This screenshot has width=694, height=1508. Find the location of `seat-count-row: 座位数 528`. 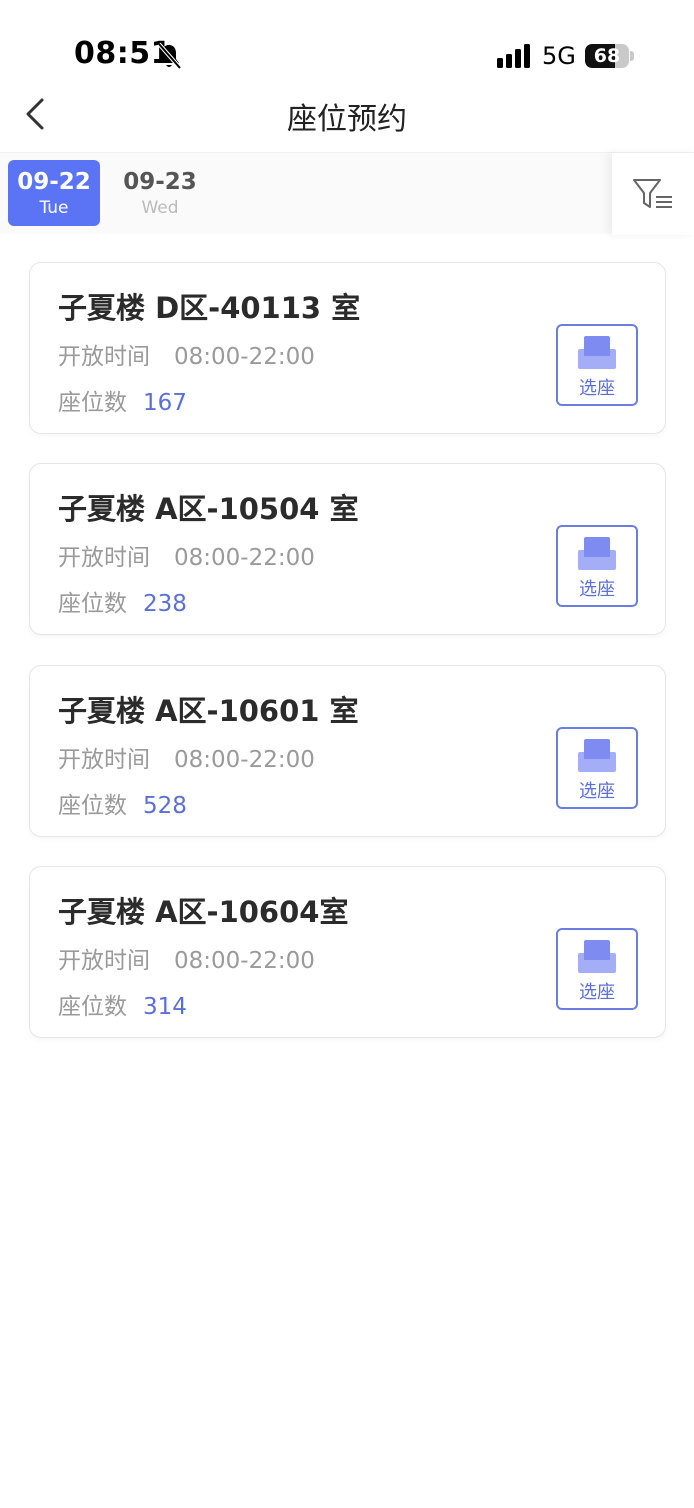

seat-count-row: 座位数 528 is located at coordinates (122, 803).